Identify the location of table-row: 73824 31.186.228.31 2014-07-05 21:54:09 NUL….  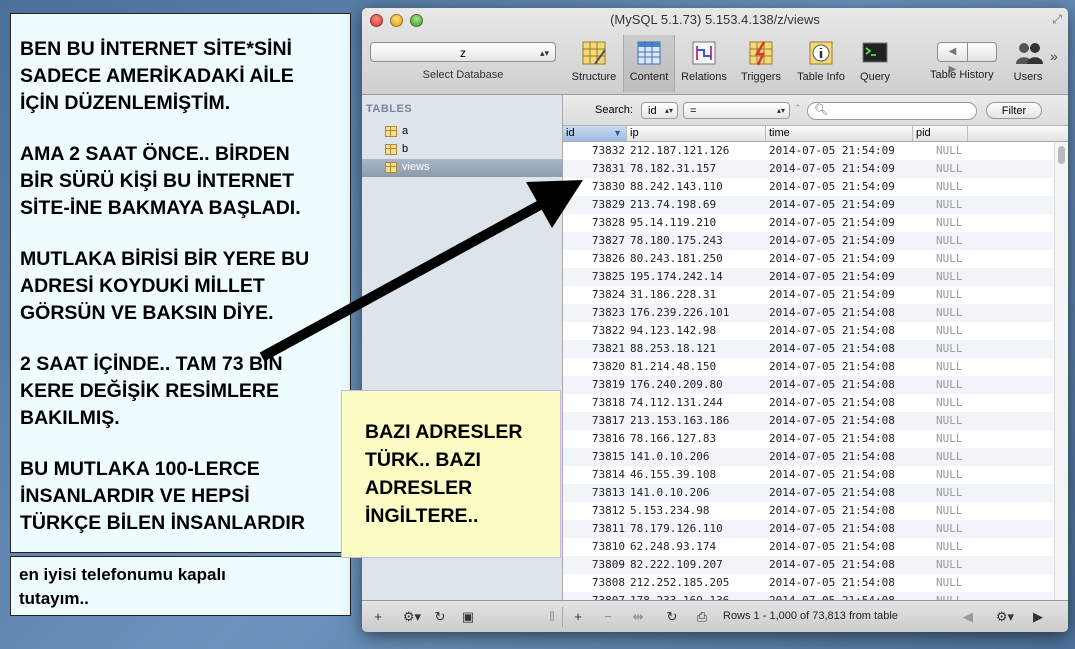
(808, 295).